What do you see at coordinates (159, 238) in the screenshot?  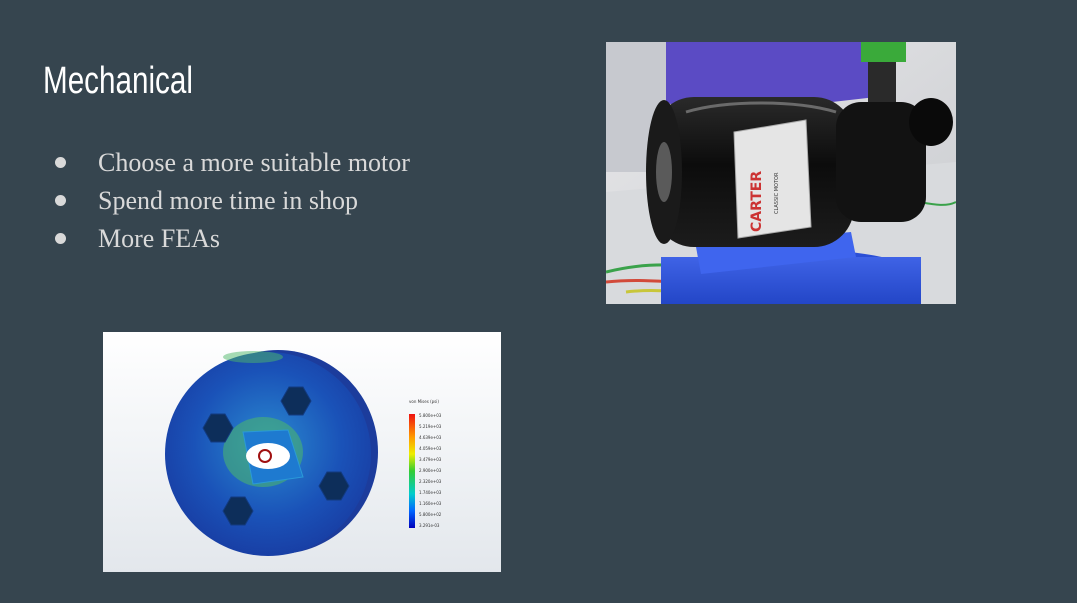 I see `bullet-text: More FEAs` at bounding box center [159, 238].